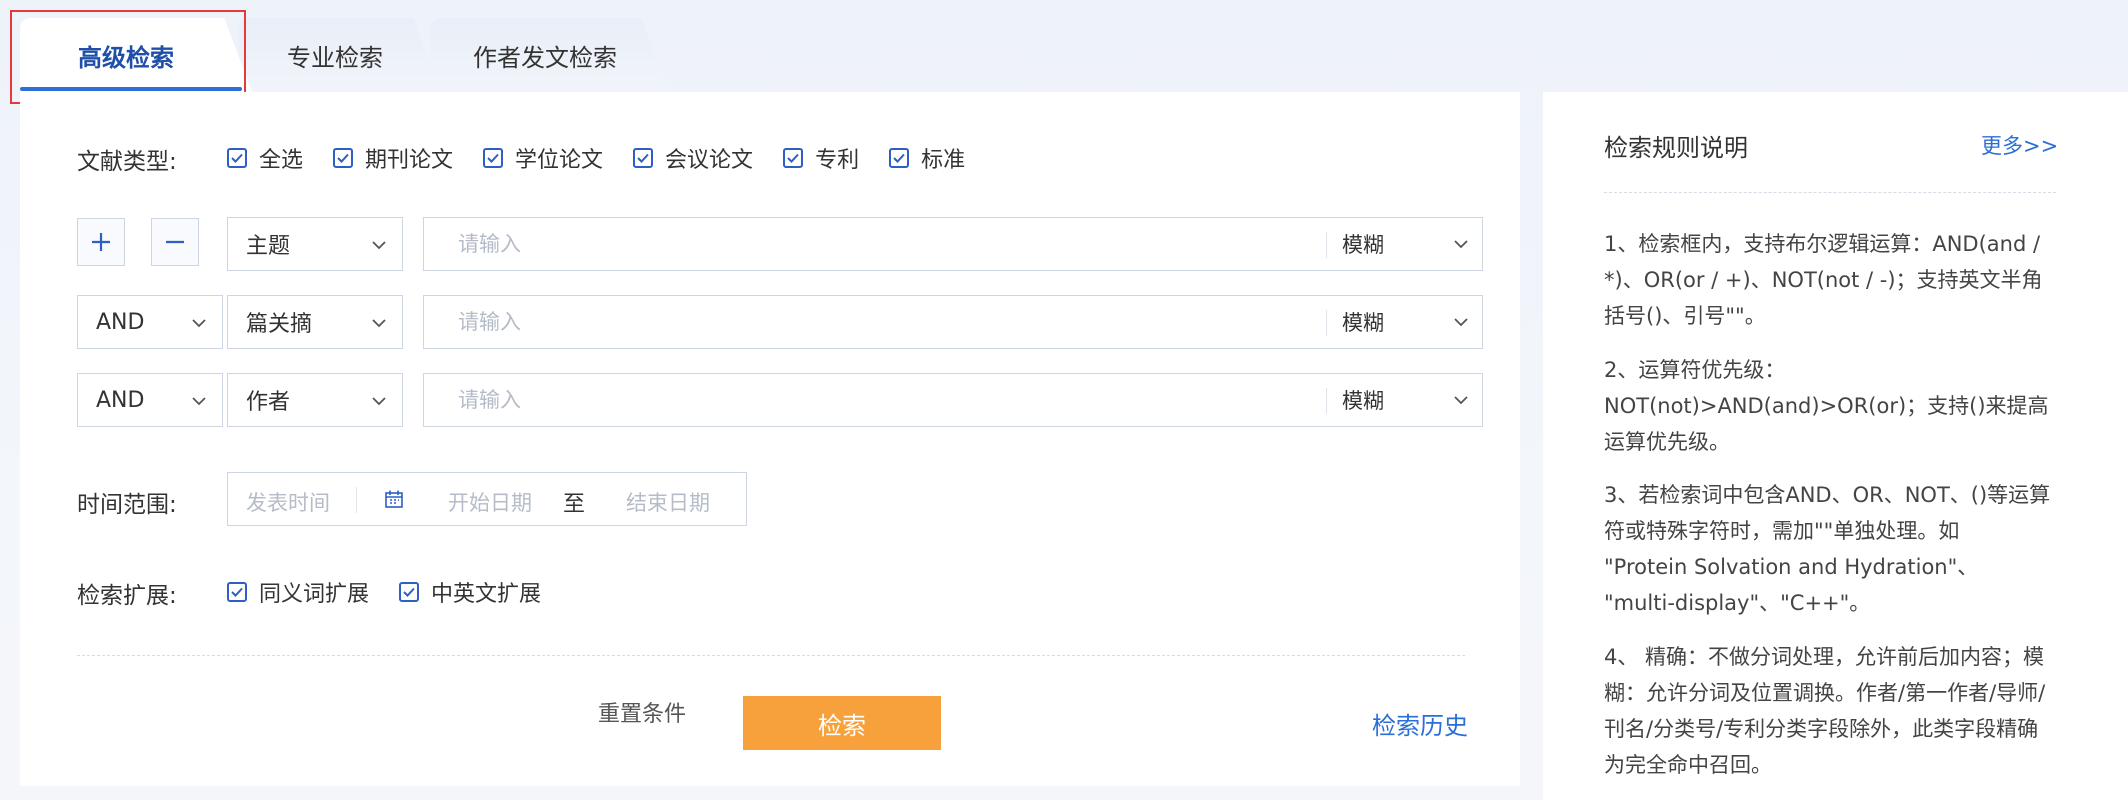 This screenshot has height=800, width=2128. Describe the element at coordinates (1782, 531) in the screenshot. I see `rule-line: 符或特殊字符时，需加""单独处理。如` at that location.